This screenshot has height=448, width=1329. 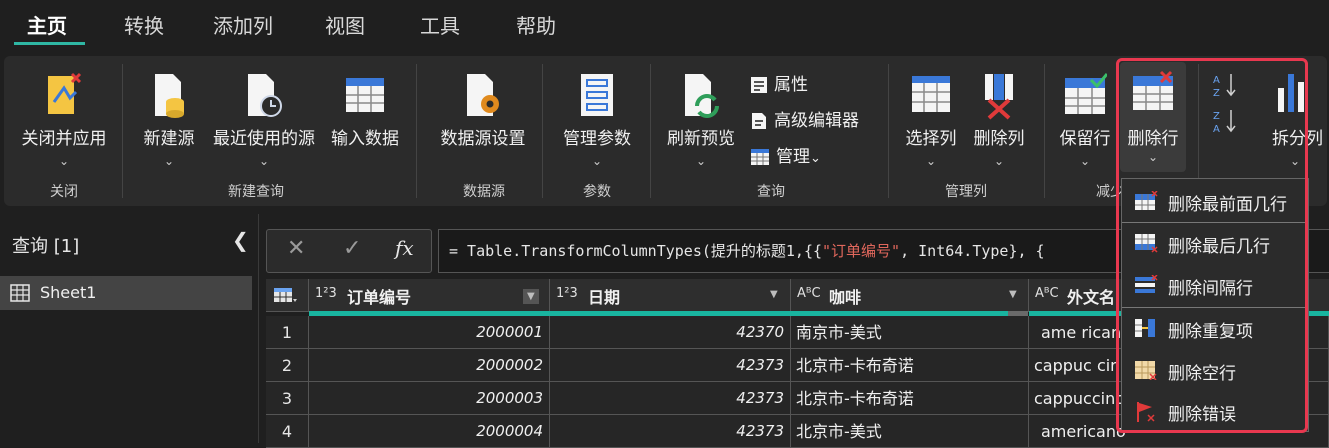 What do you see at coordinates (1215, 201) in the screenshot?
I see `menu-item-remove-top-rows: 删除最前面几行` at bounding box center [1215, 201].